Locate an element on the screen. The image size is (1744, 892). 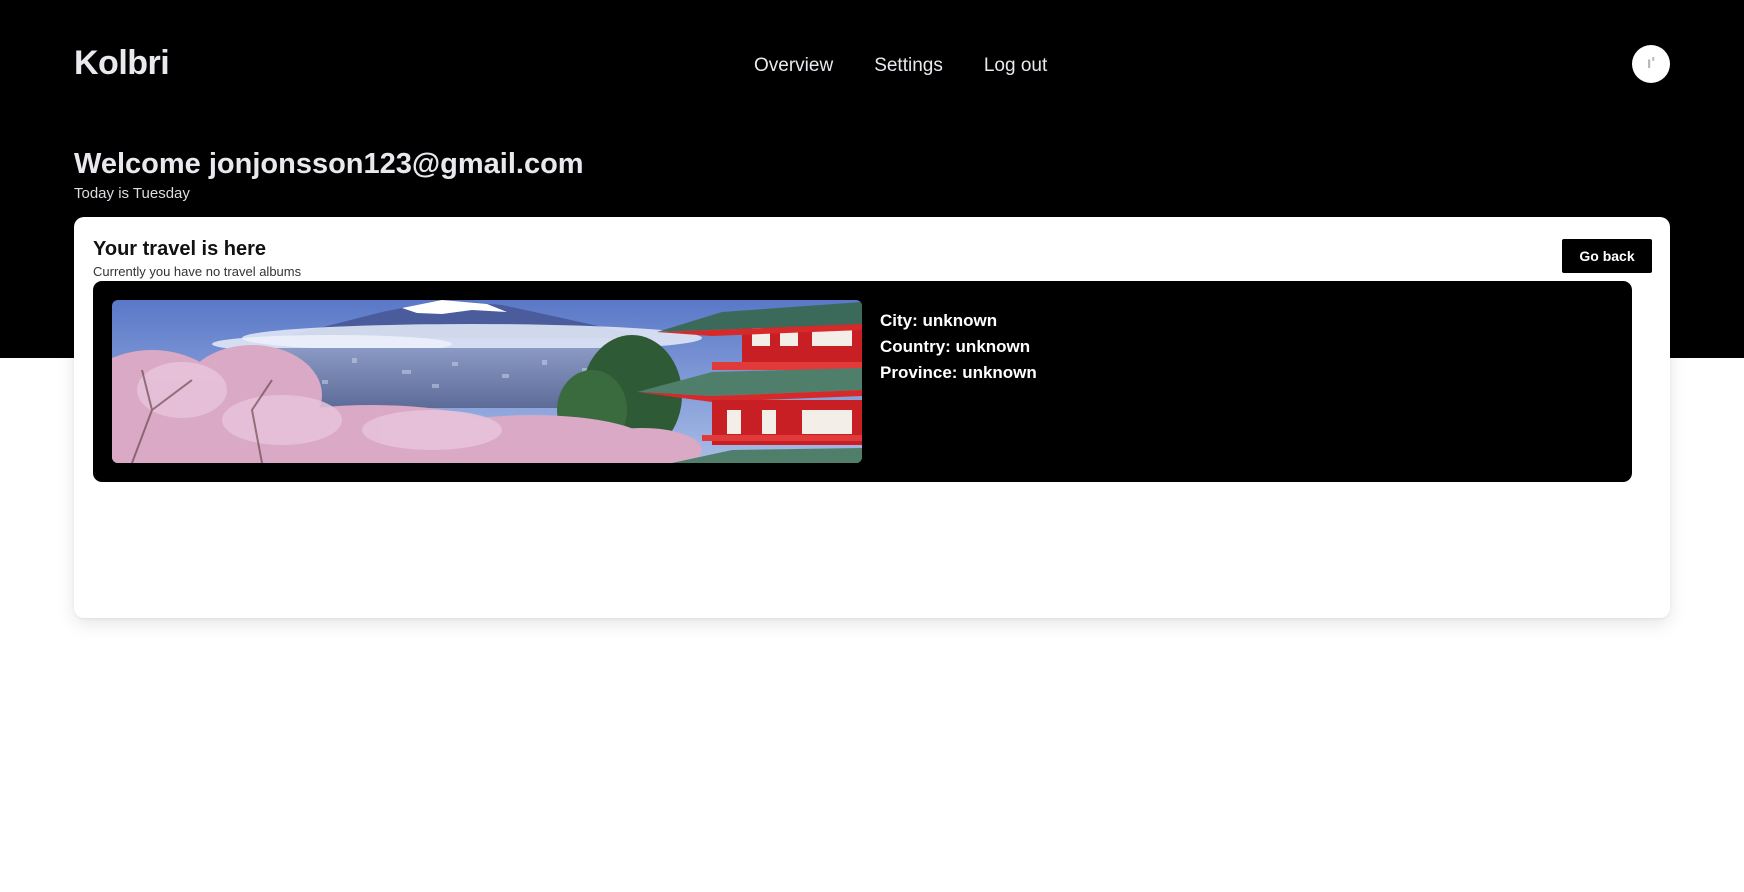
travel-title: Your travel is here is located at coordinates (180, 249).